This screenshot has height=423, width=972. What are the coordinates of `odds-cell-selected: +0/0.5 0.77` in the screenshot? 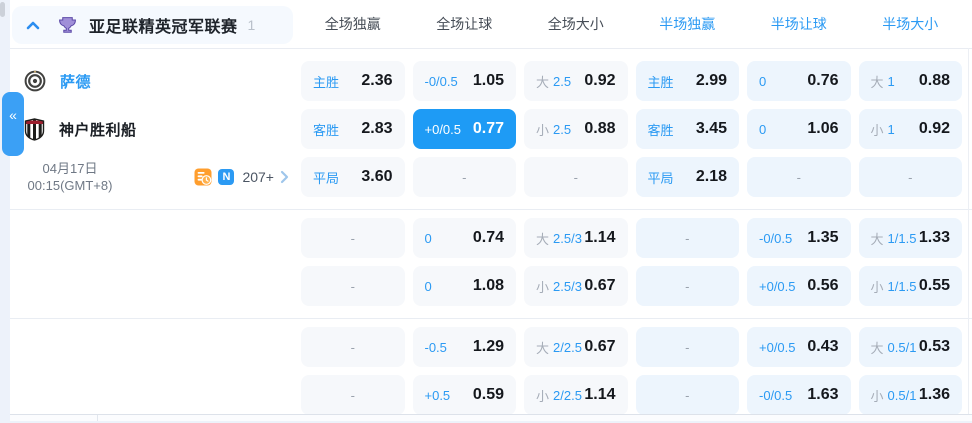 It's located at (464, 129).